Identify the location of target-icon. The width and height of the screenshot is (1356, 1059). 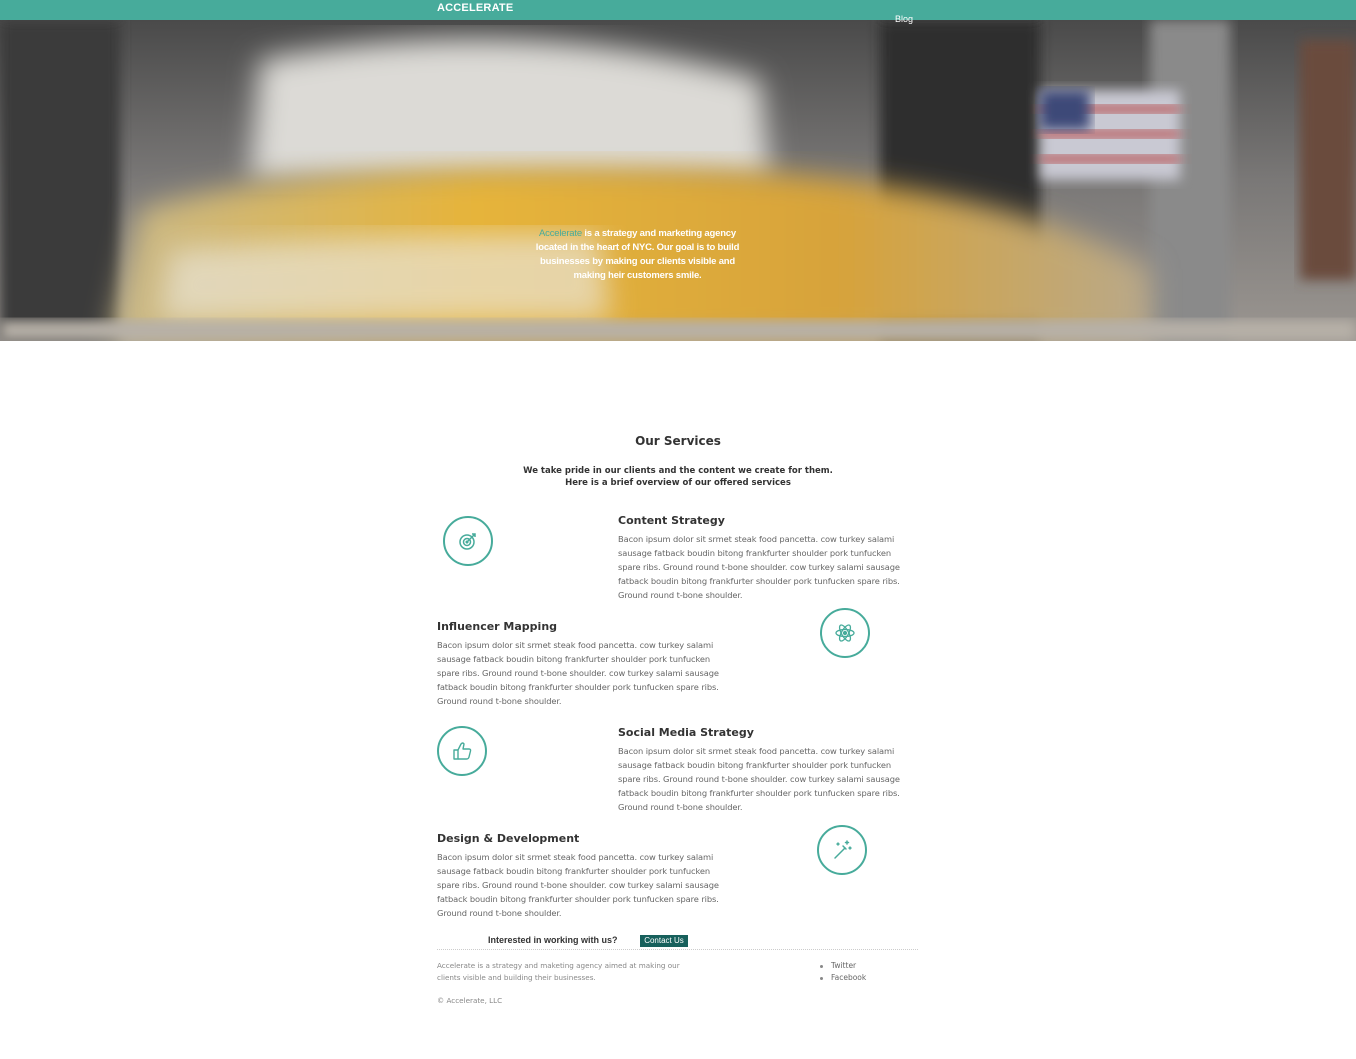
(467, 541).